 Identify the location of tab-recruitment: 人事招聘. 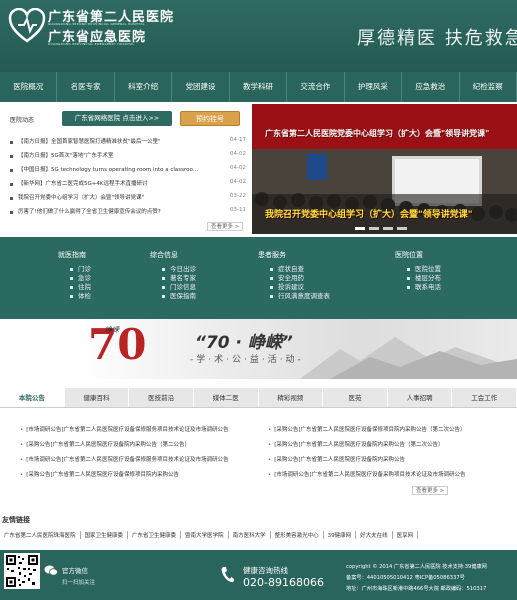
(420, 397).